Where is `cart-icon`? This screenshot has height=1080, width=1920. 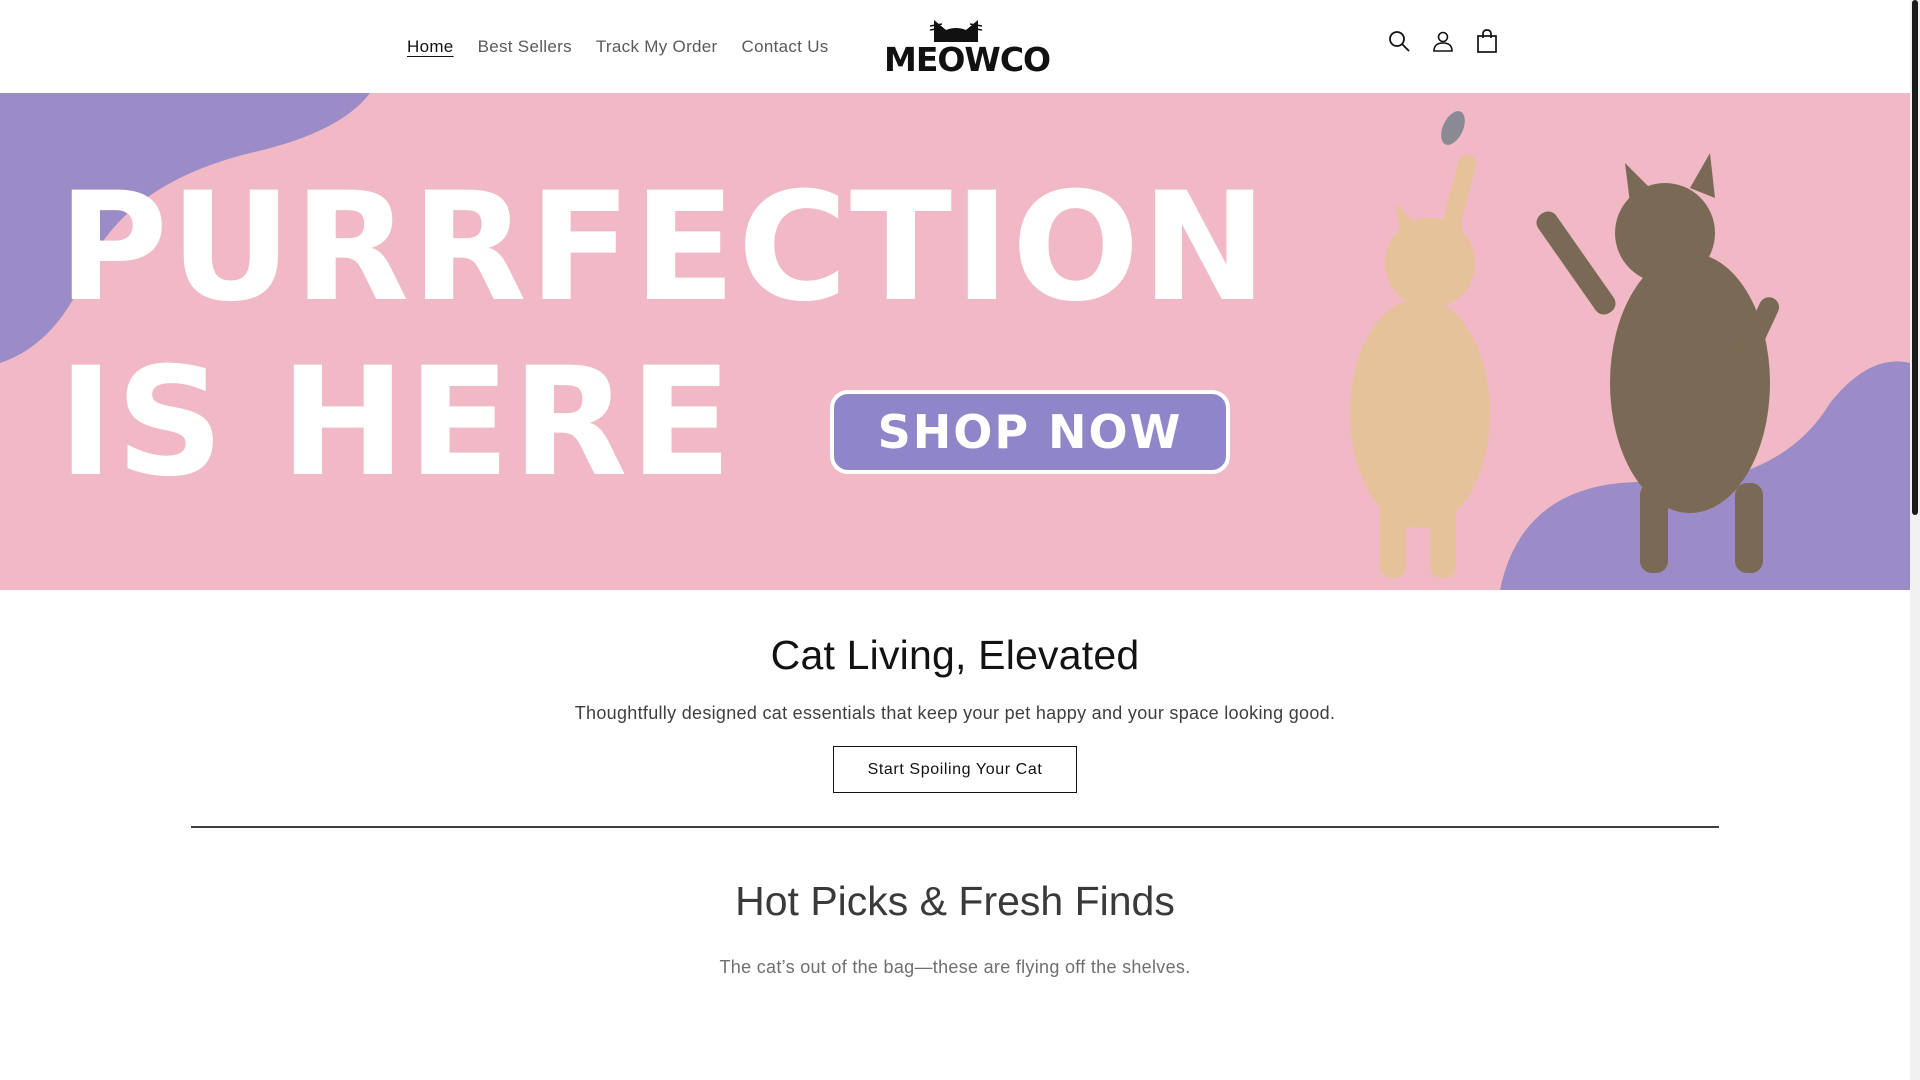 cart-icon is located at coordinates (1487, 41).